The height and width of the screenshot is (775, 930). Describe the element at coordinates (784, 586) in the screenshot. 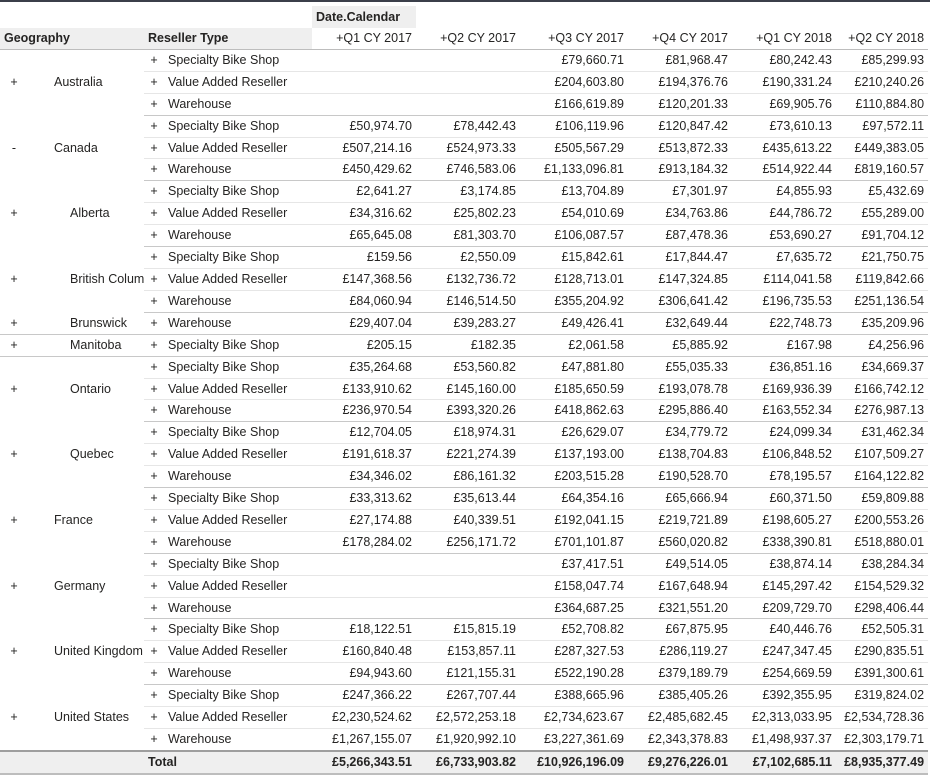

I see `value-cell: £145,297.42` at that location.